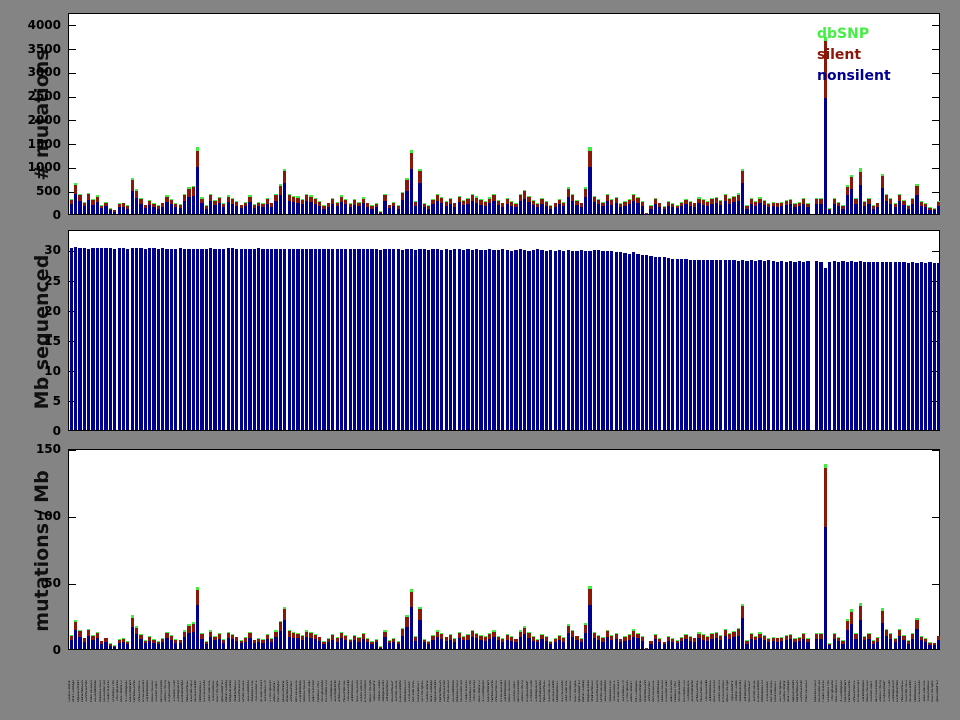 Image resolution: width=960 pixels, height=720 pixels. Describe the element at coordinates (56, 400) in the screenshot. I see `y-tick-label: 5` at that location.